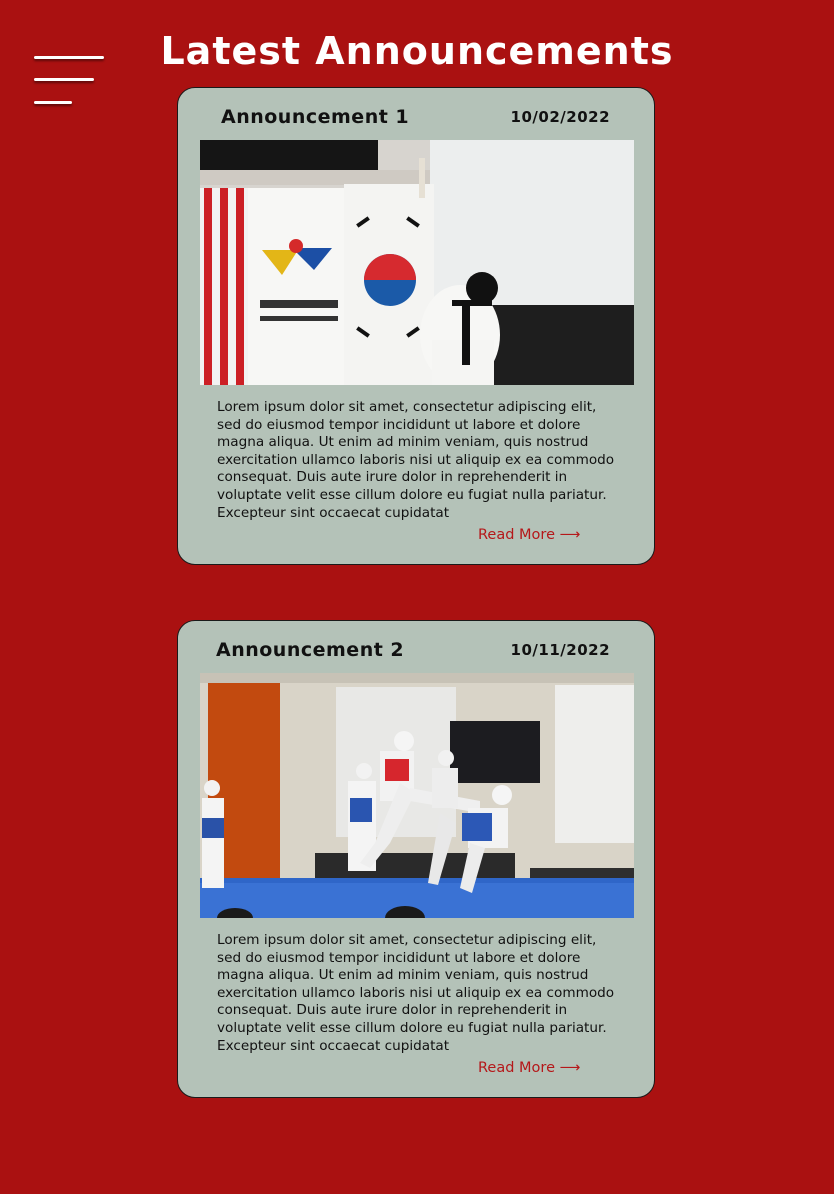 This screenshot has height=1194, width=834. Describe the element at coordinates (417, 51) in the screenshot. I see `page-title: Latest Announcements` at that location.